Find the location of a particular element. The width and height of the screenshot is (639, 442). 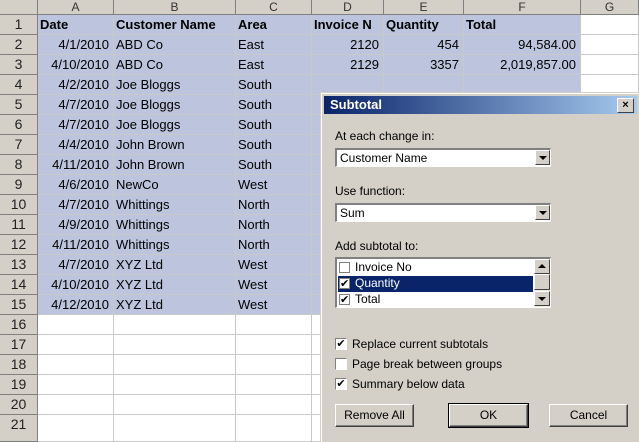

data-cell: 4/2/2010 is located at coordinates (76, 85).